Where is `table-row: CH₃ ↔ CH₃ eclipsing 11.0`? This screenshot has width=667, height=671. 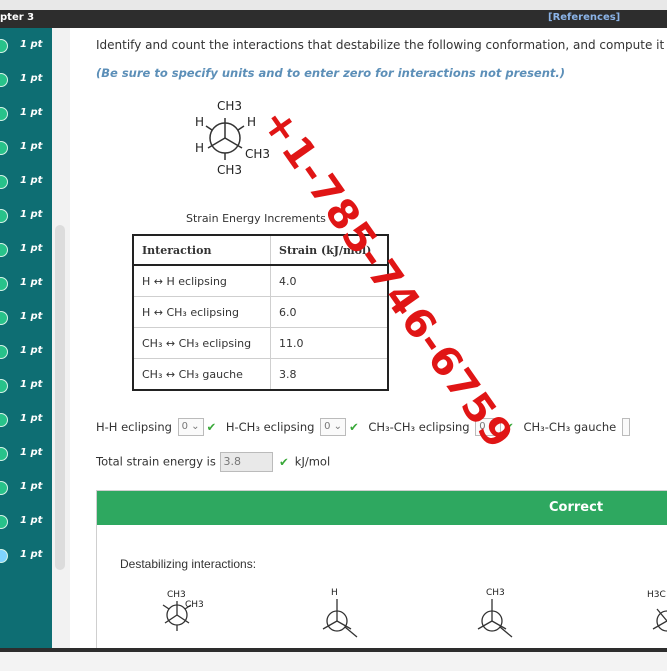 table-row: CH₃ ↔ CH₃ eclipsing 11.0 is located at coordinates (260, 343).